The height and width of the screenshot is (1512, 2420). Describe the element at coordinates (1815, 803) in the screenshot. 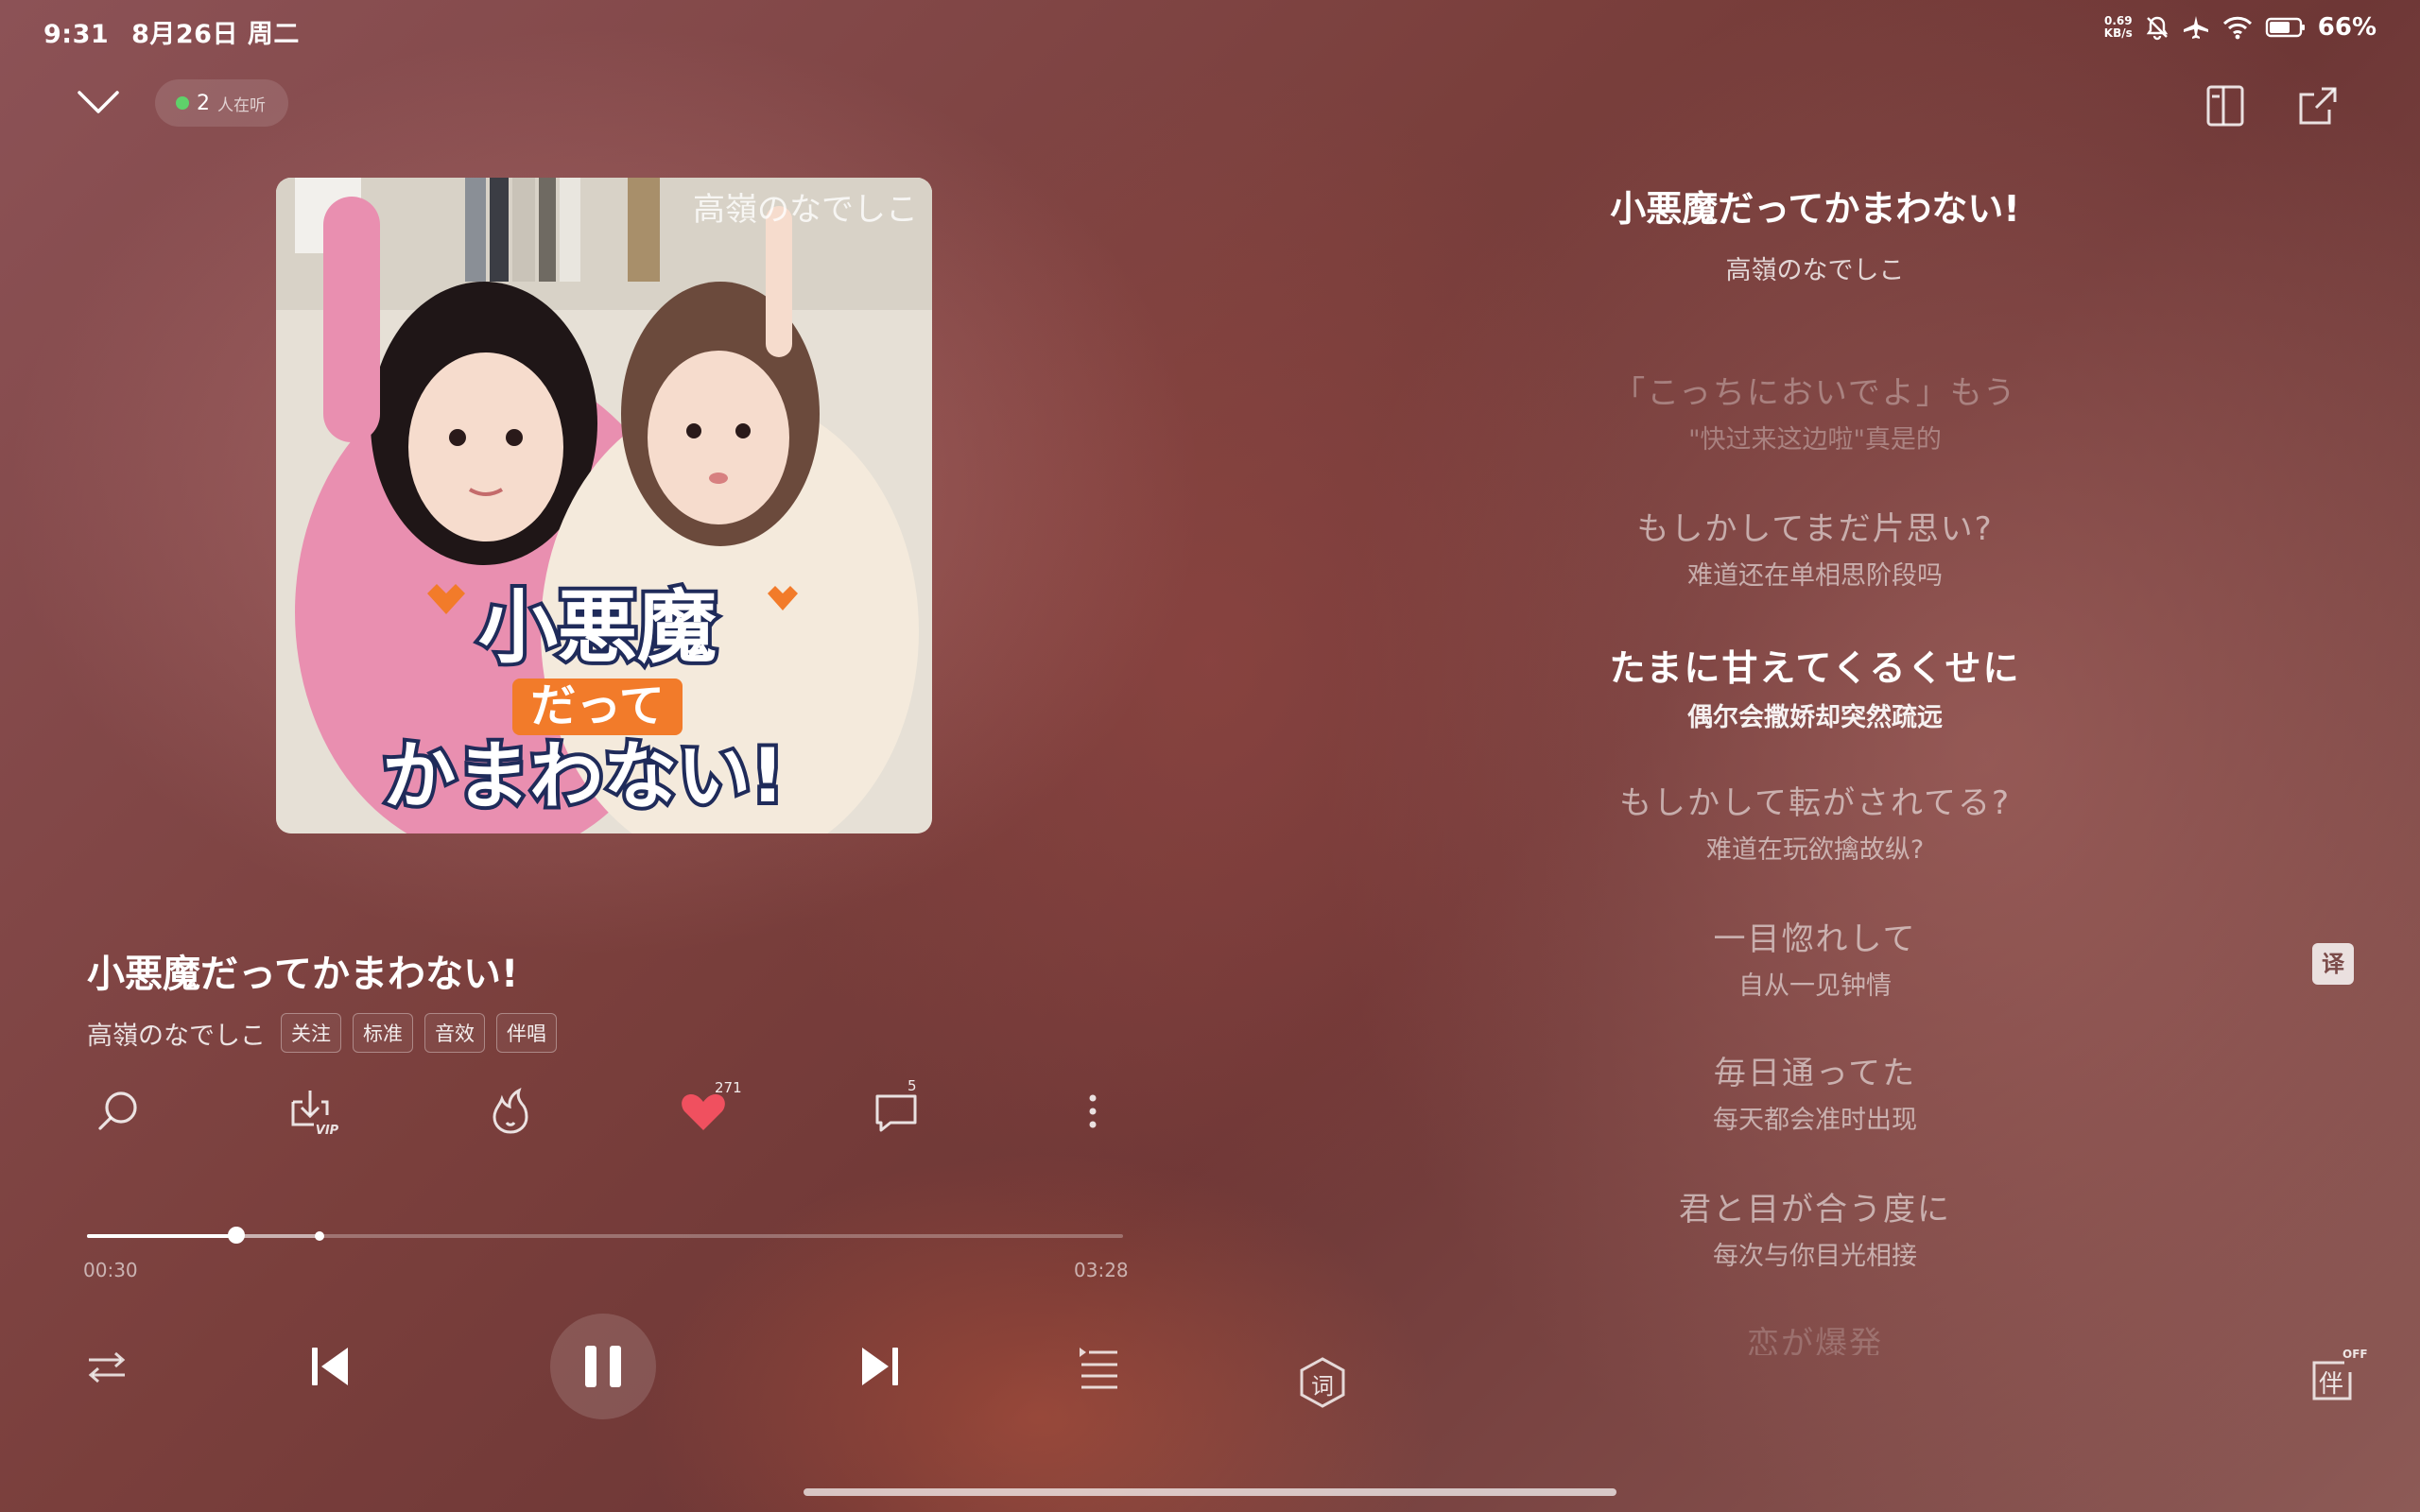

I see `lyric-original: もしかして転がされてる?` at that location.